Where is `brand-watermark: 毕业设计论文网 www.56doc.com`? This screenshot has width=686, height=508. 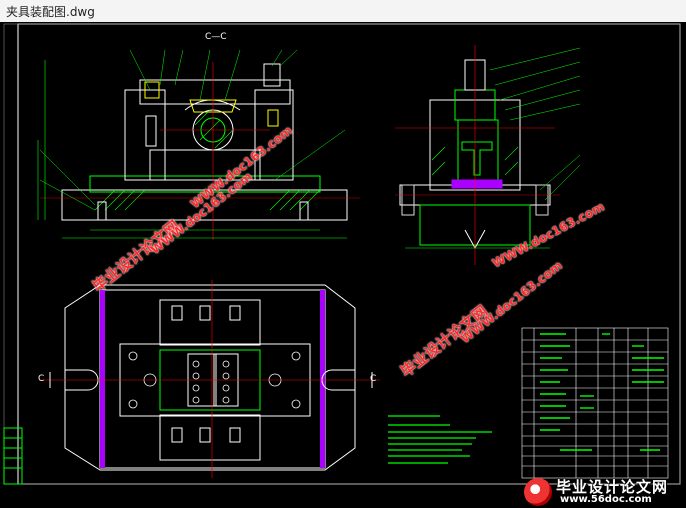
brand-watermark: 毕业设计论文网 www.56doc.com is located at coordinates (603, 492).